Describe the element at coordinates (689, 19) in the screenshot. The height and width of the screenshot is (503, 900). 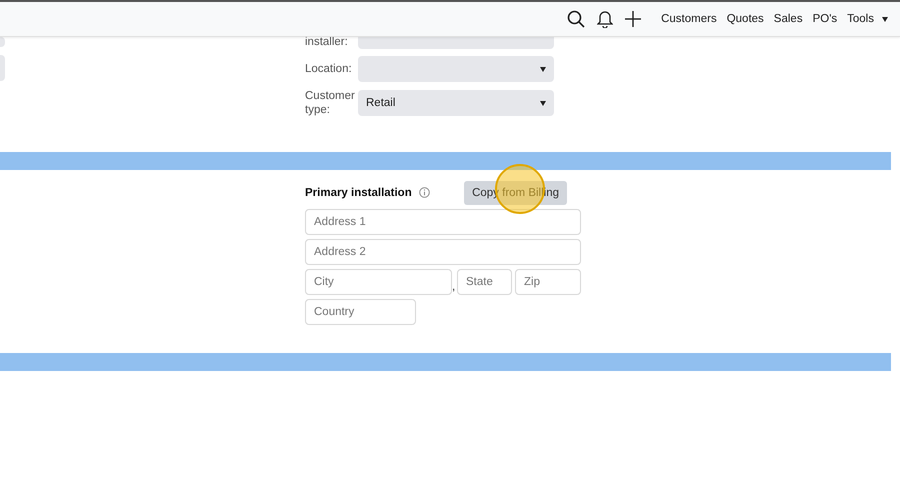
I see `nav-link: Customers` at that location.